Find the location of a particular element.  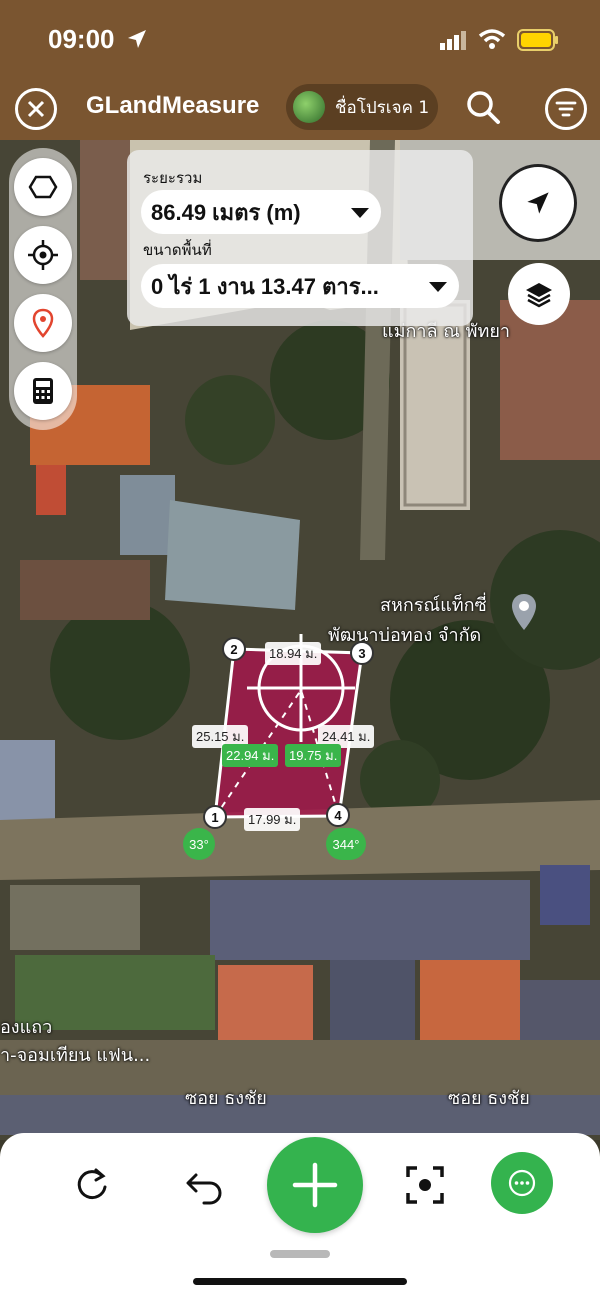

total-distance-label: ระยะรวม is located at coordinates (173, 178).